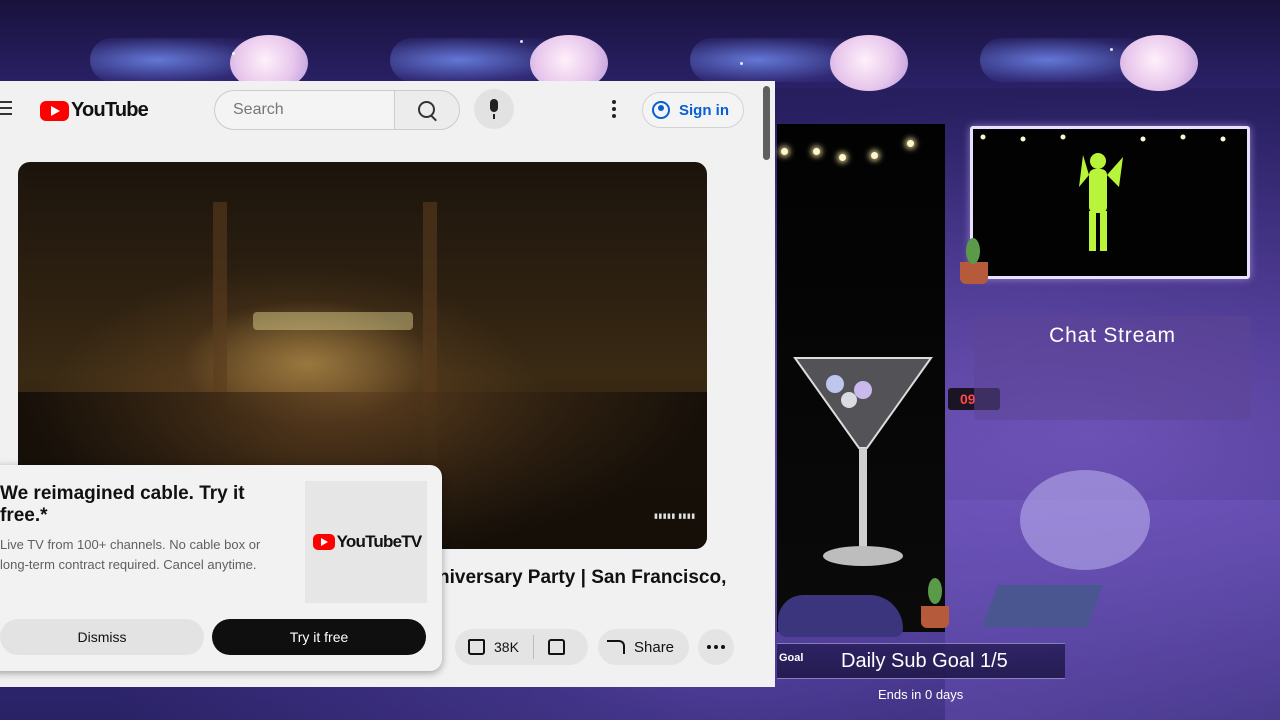 The image size is (1280, 720). What do you see at coordinates (476, 647) in the screenshot?
I see `like-thumb-up-icon` at bounding box center [476, 647].